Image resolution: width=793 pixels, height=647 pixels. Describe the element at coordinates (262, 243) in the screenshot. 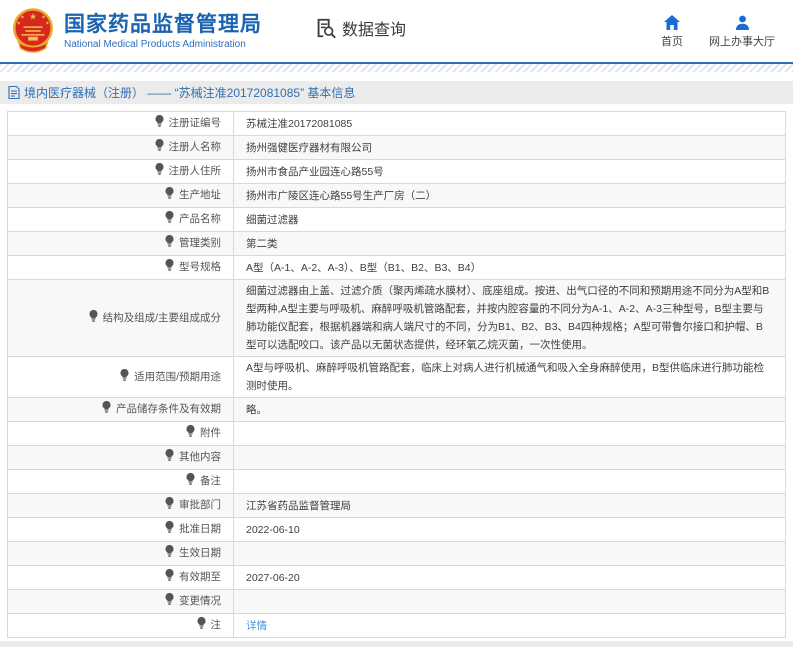

I see `row-value: 第二类` at that location.